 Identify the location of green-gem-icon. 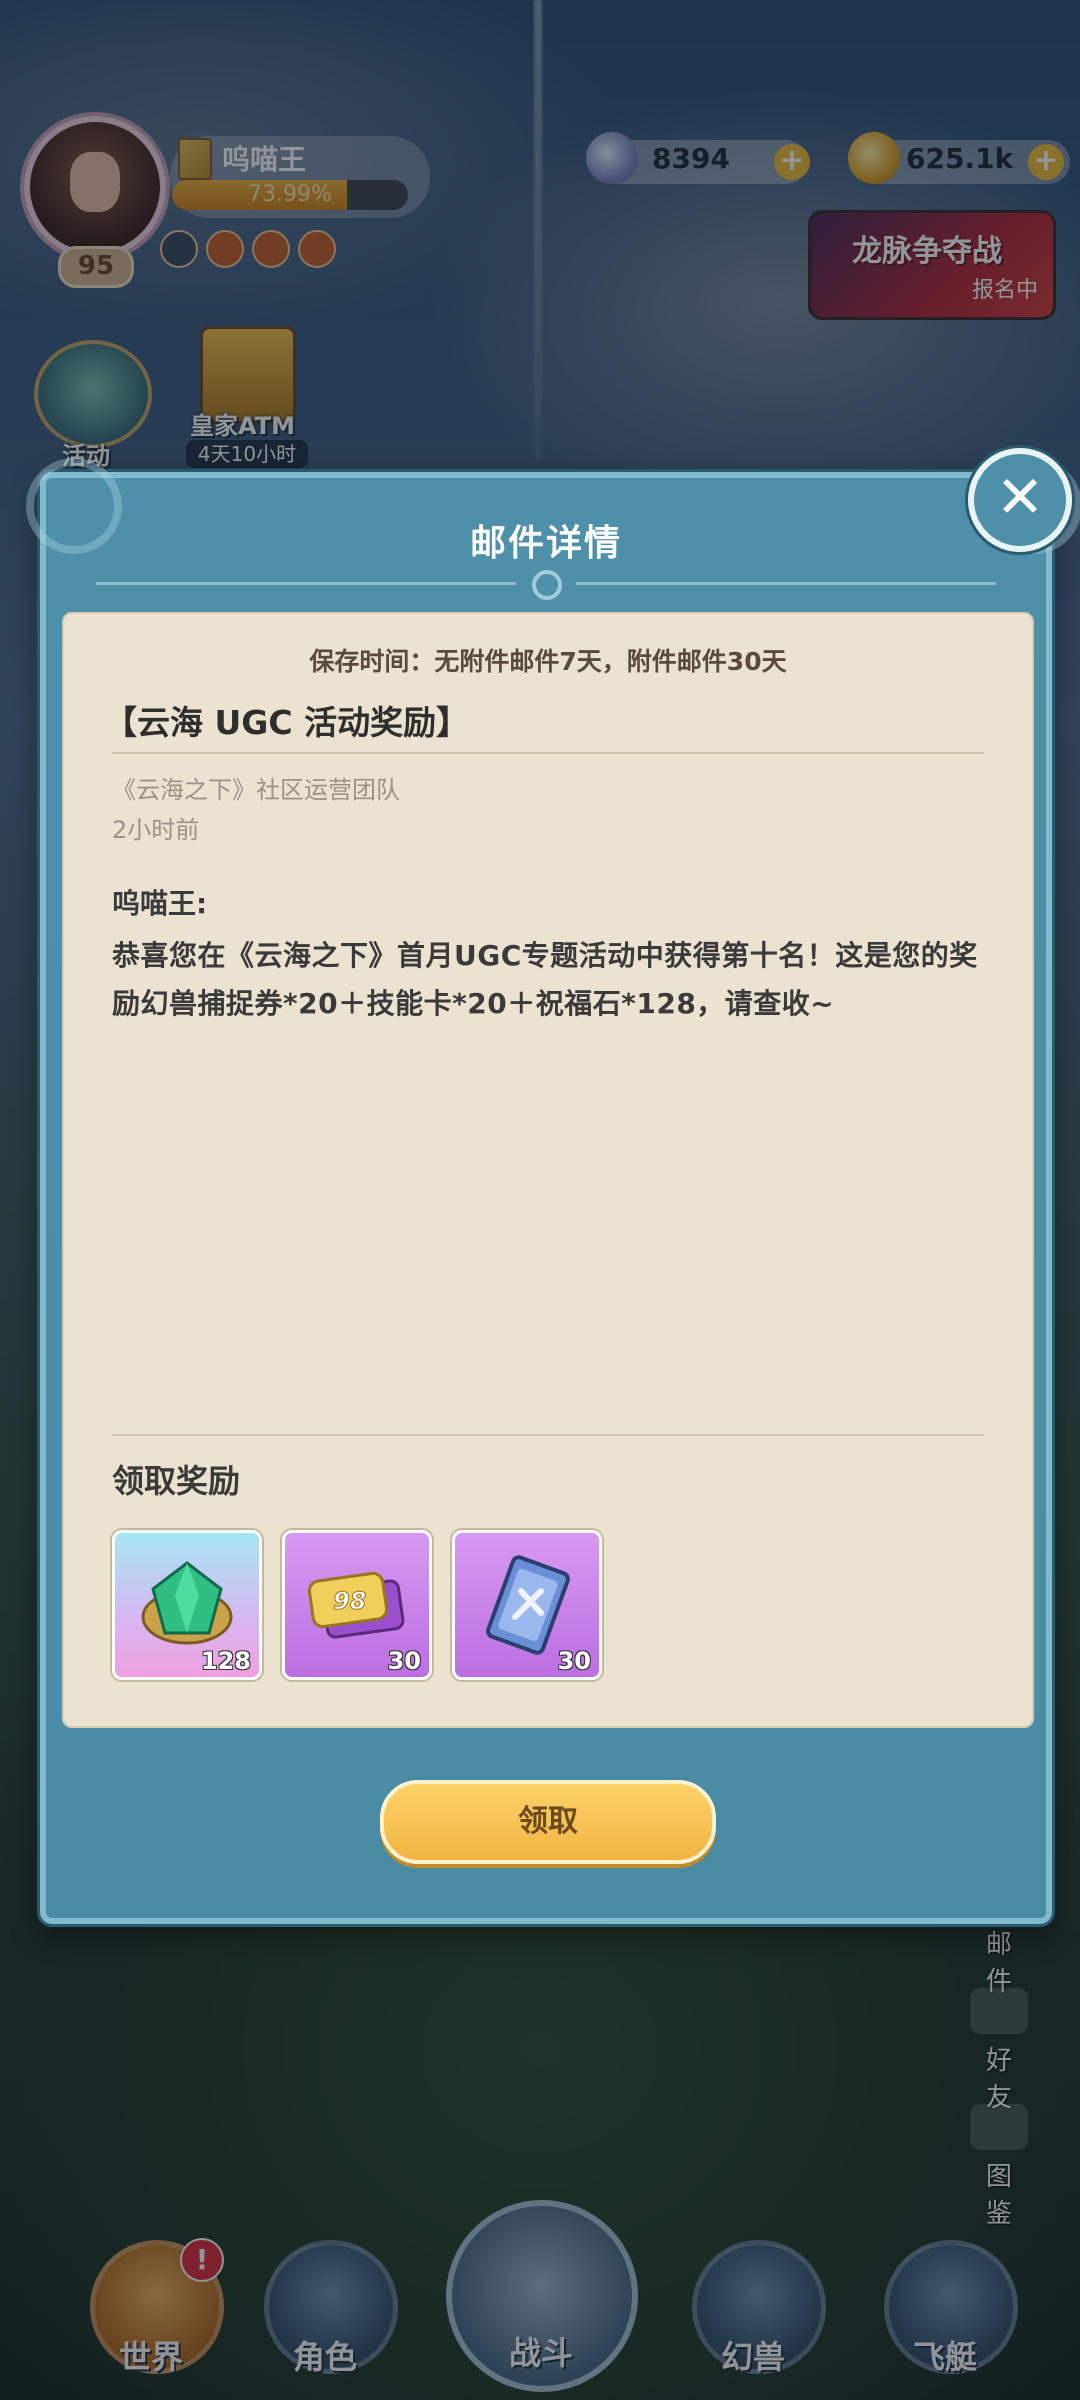
(187, 1603).